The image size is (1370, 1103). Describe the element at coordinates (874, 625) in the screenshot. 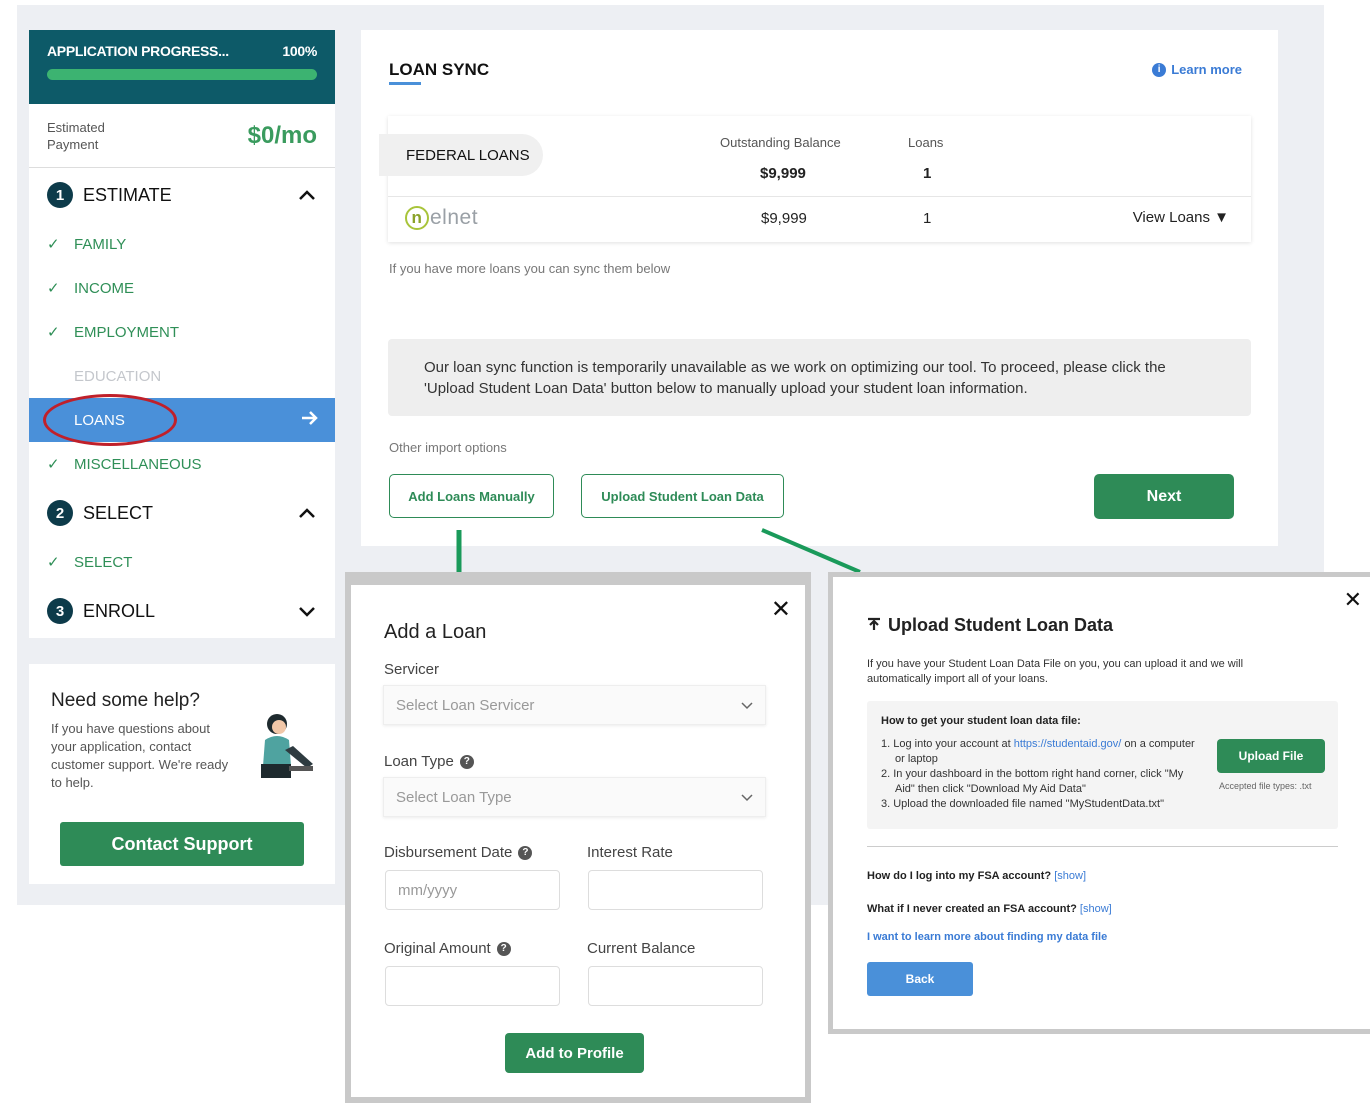

I see `upload-icon` at that location.